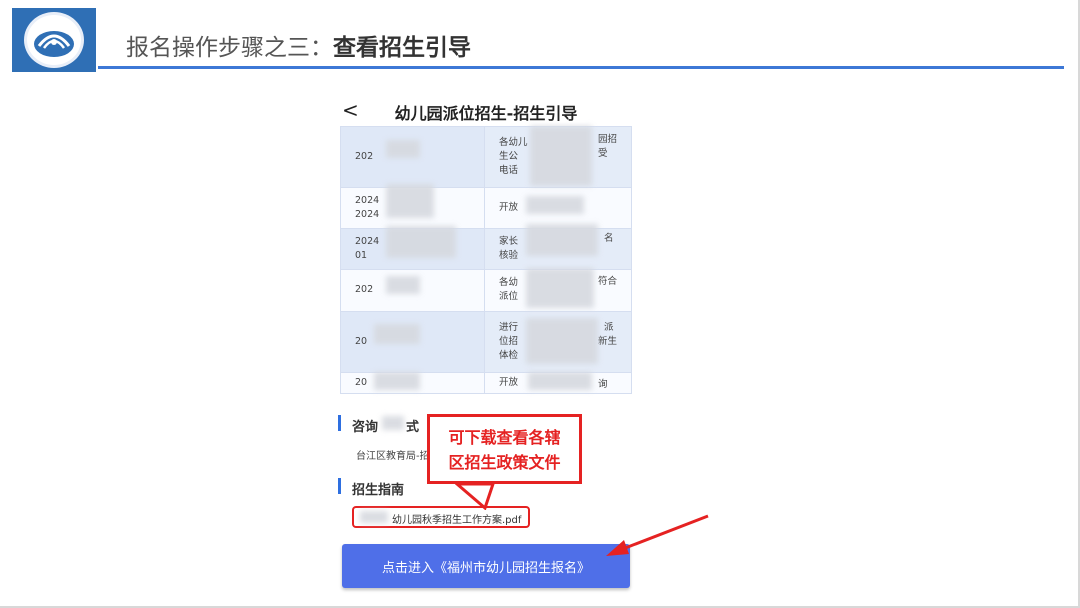 This screenshot has height=608, width=1080. I want to click on cell-fragment: 园招, so click(608, 139).